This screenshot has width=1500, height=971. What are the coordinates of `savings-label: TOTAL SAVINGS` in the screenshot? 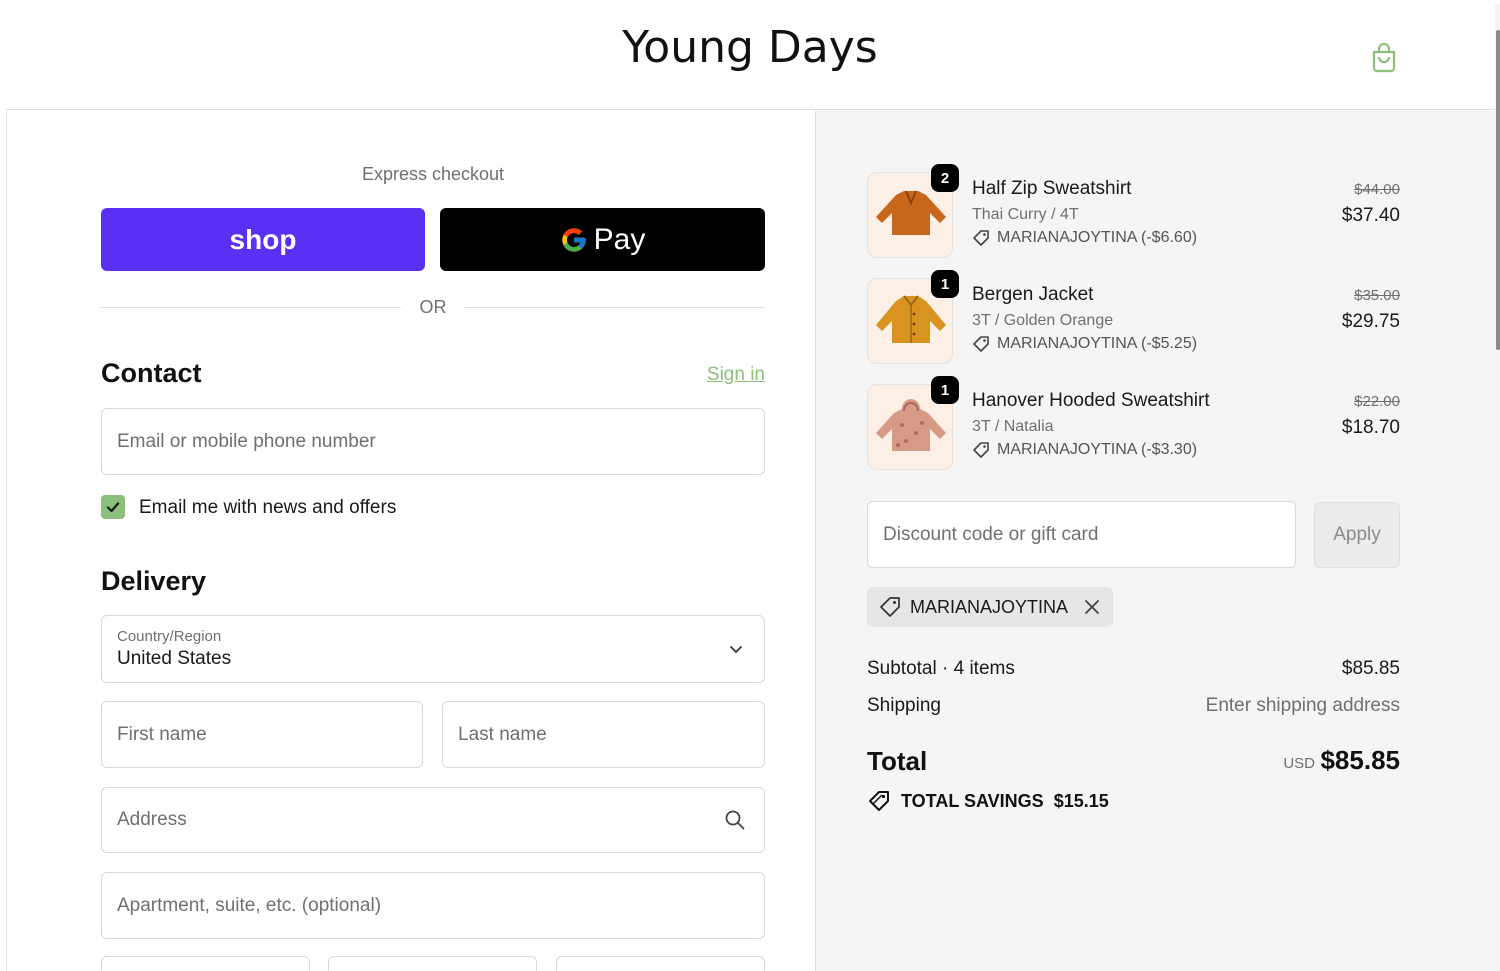 It's located at (972, 800).